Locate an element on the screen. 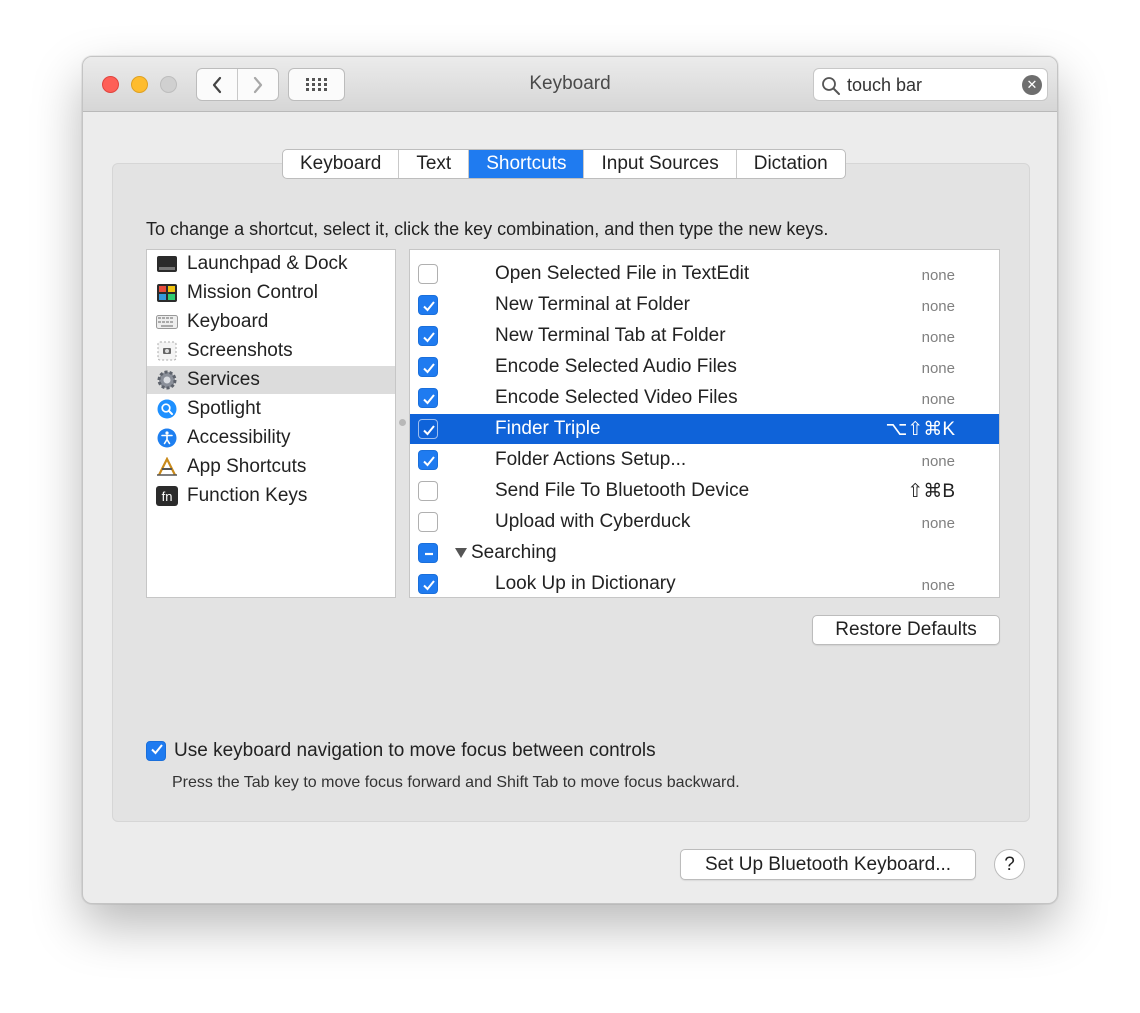 This screenshot has width=1140, height=1013. tab-shortcuts: Shortcuts is located at coordinates (526, 164).